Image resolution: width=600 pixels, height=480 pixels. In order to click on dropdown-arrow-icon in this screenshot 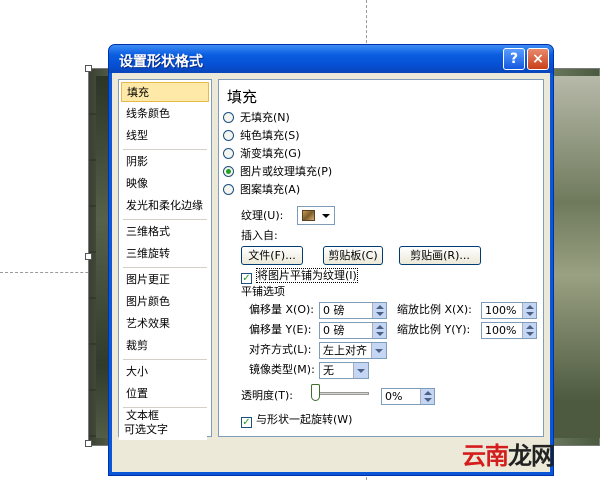, I will do `click(326, 216)`.